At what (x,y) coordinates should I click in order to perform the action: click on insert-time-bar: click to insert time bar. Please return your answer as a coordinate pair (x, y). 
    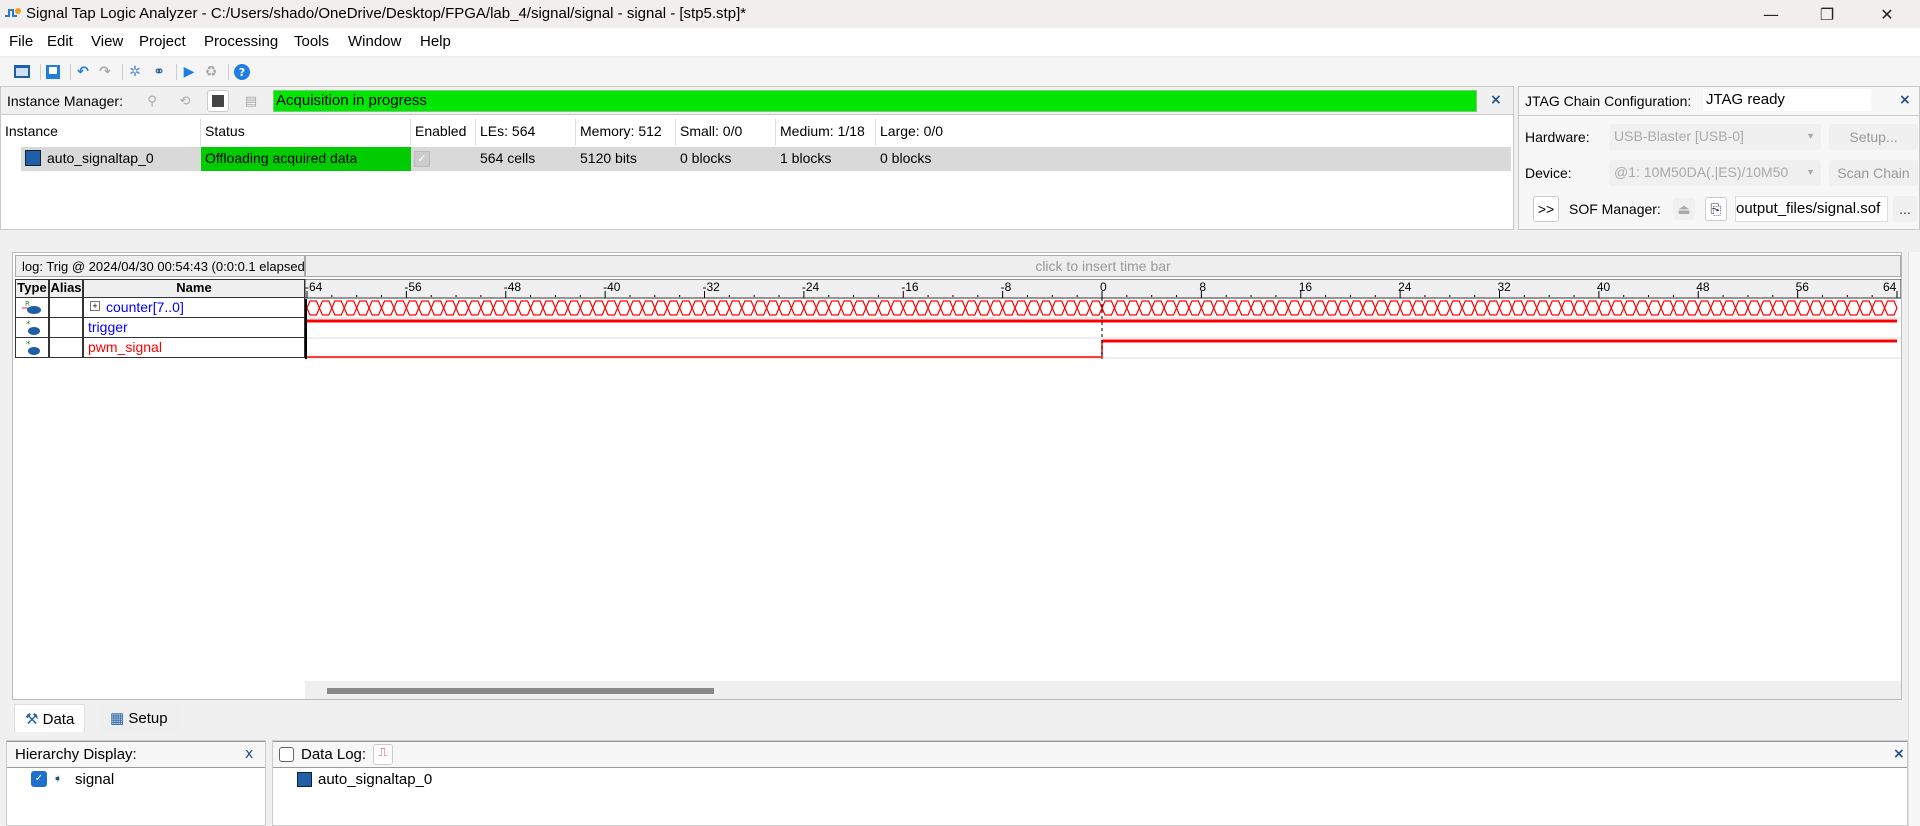
    Looking at the image, I should click on (1103, 266).